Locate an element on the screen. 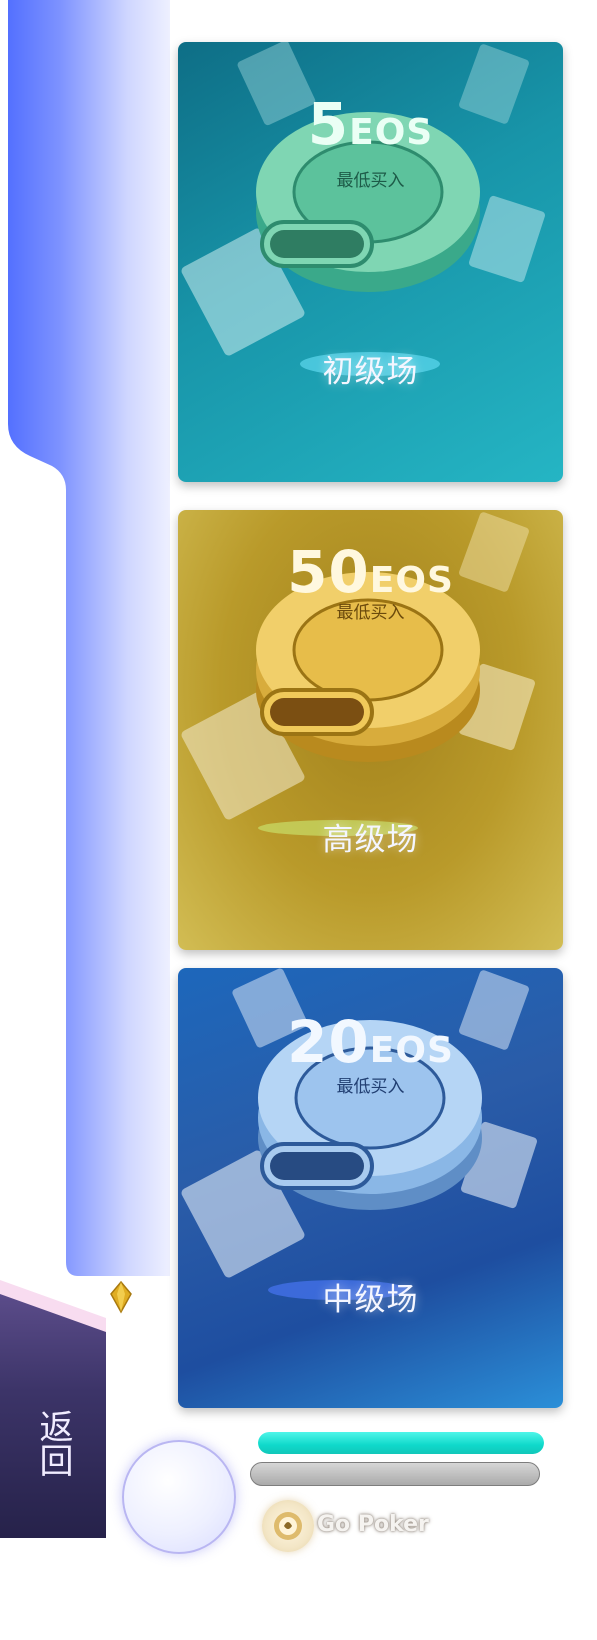  secondary-bar-fill is located at coordinates (395, 1474).